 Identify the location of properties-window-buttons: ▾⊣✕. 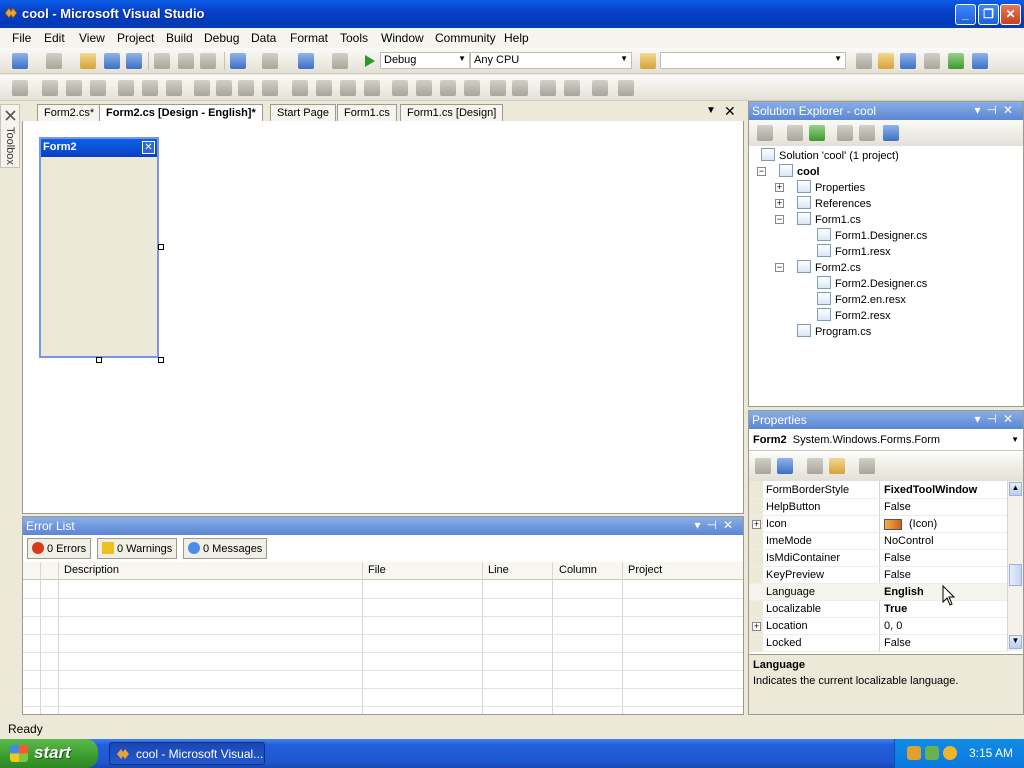
(996, 419).